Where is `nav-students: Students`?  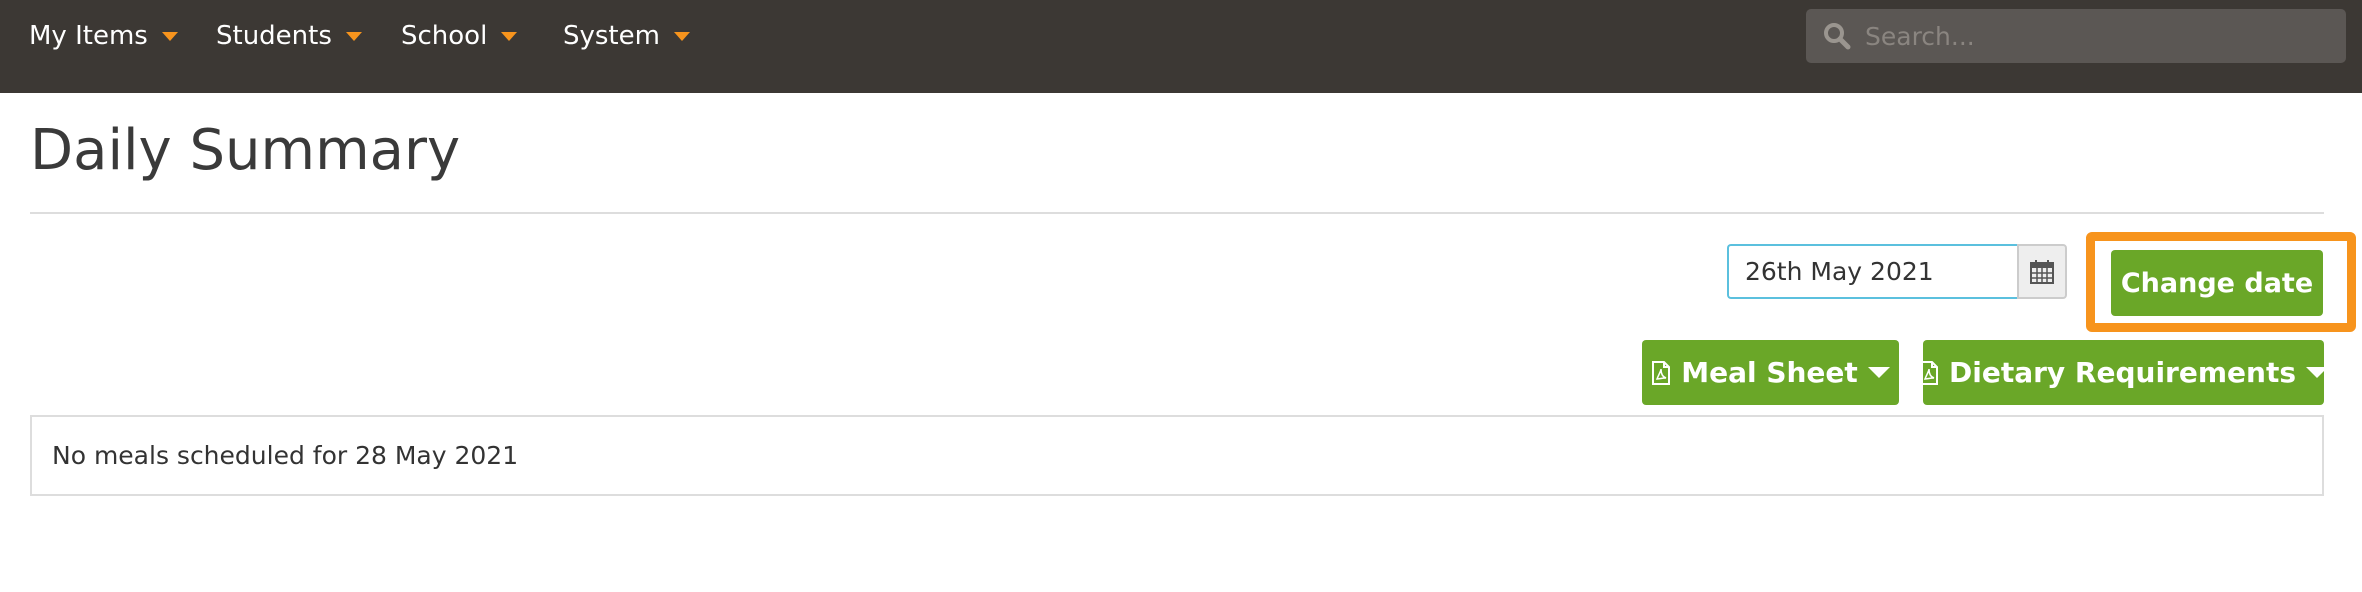
nav-students: Students is located at coordinates (289, 36).